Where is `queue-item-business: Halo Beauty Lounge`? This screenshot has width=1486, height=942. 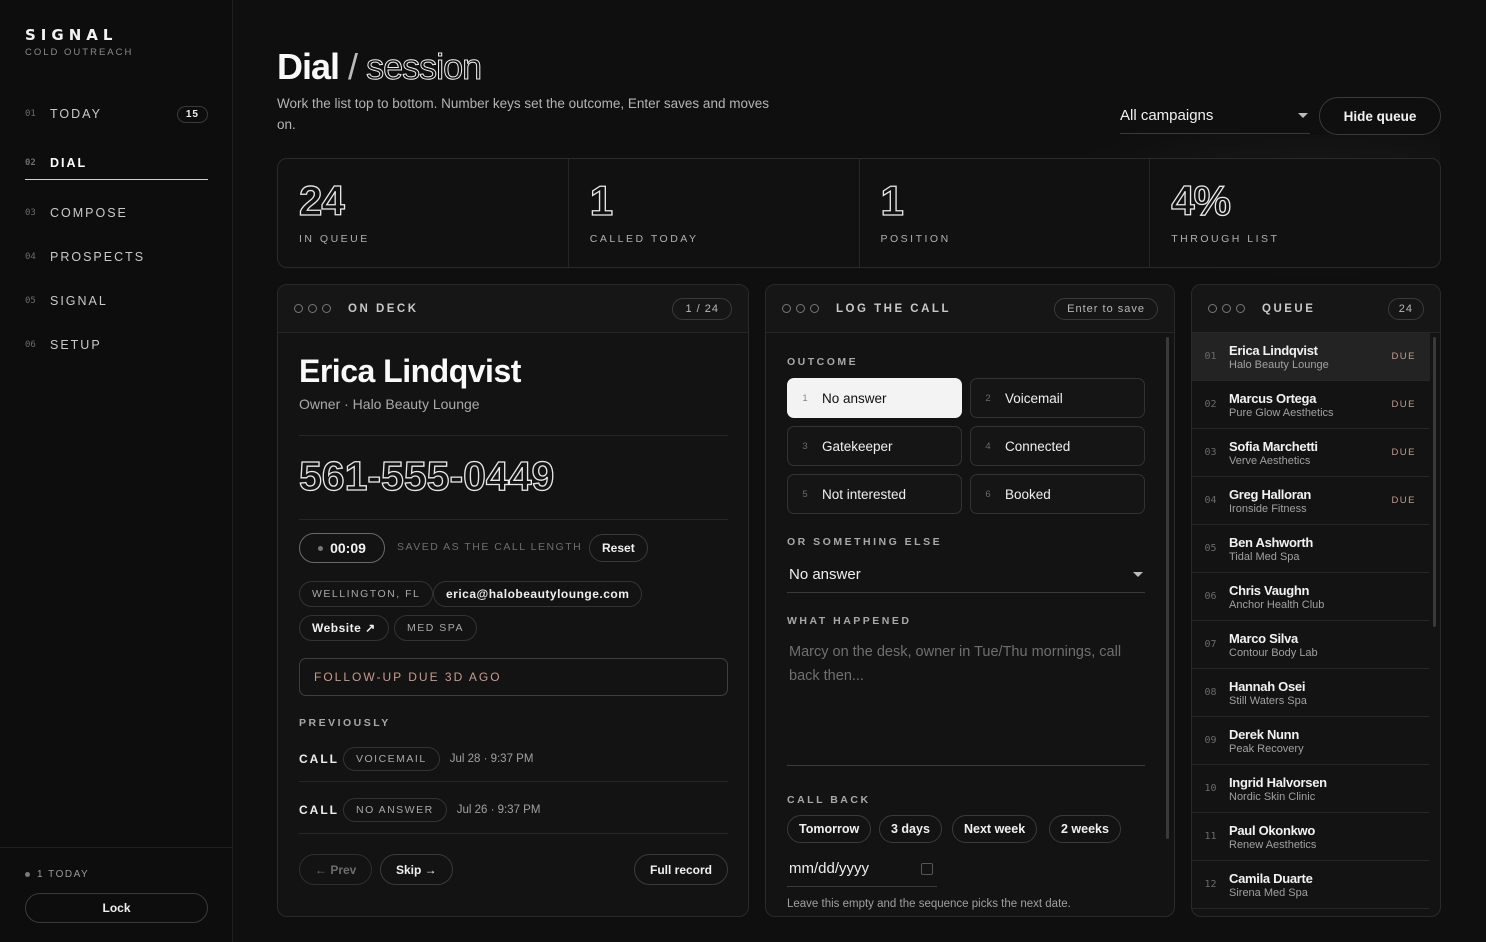 queue-item-business: Halo Beauty Lounge is located at coordinates (1279, 364).